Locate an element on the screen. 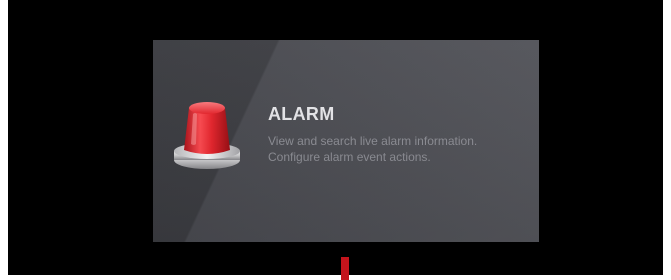 Image resolution: width=671 pixels, height=280 pixels. red-indicator is located at coordinates (345, 268).